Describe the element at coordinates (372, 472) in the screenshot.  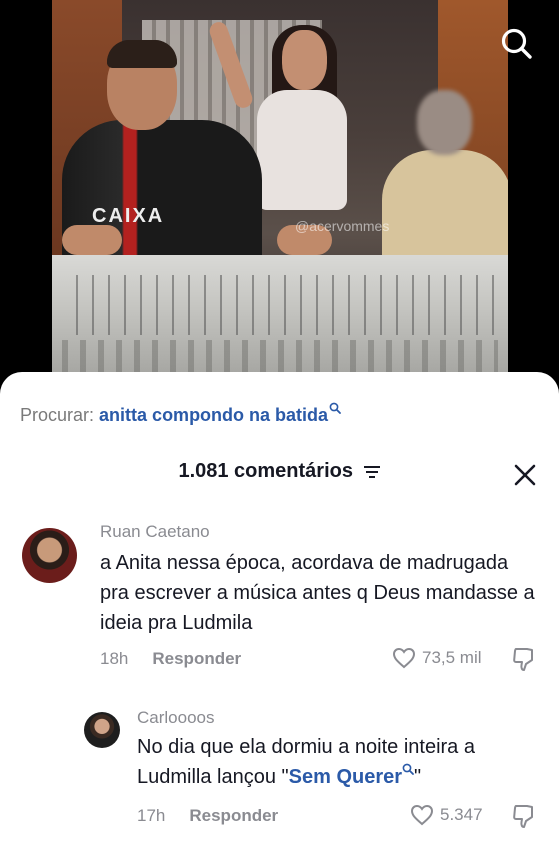
I see `sort-filter-icon` at that location.